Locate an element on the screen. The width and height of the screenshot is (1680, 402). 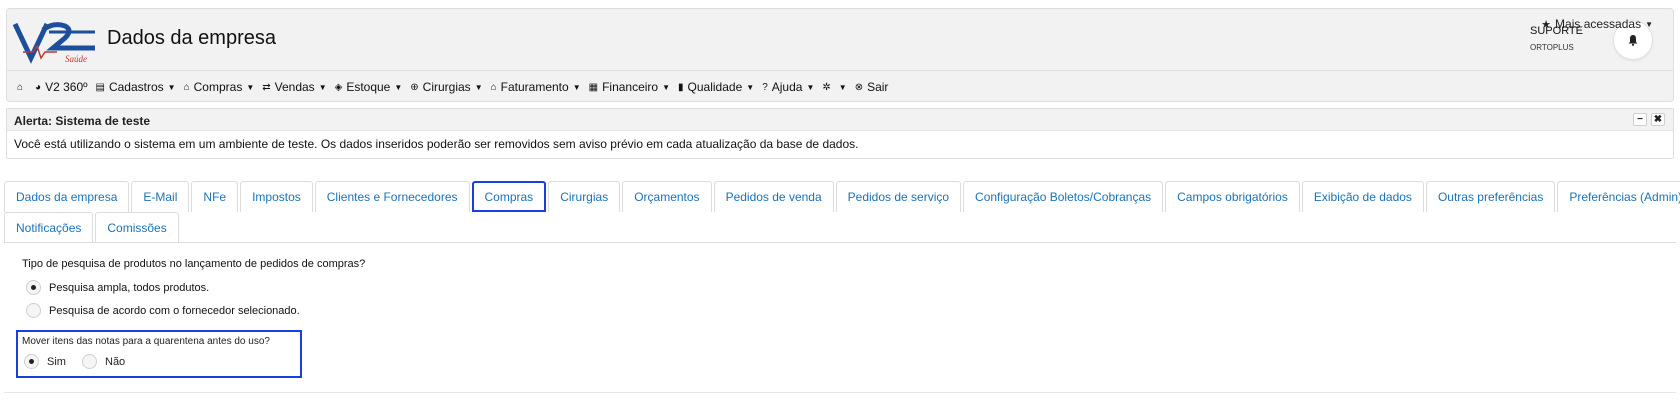
menu-item-label: Sair is located at coordinates (878, 87).